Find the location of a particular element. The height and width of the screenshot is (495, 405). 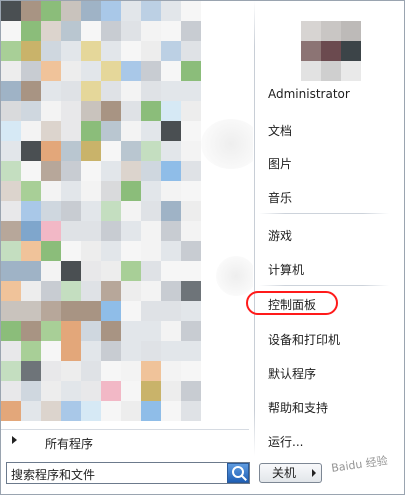

menu-pictures: 图片 is located at coordinates (280, 163).